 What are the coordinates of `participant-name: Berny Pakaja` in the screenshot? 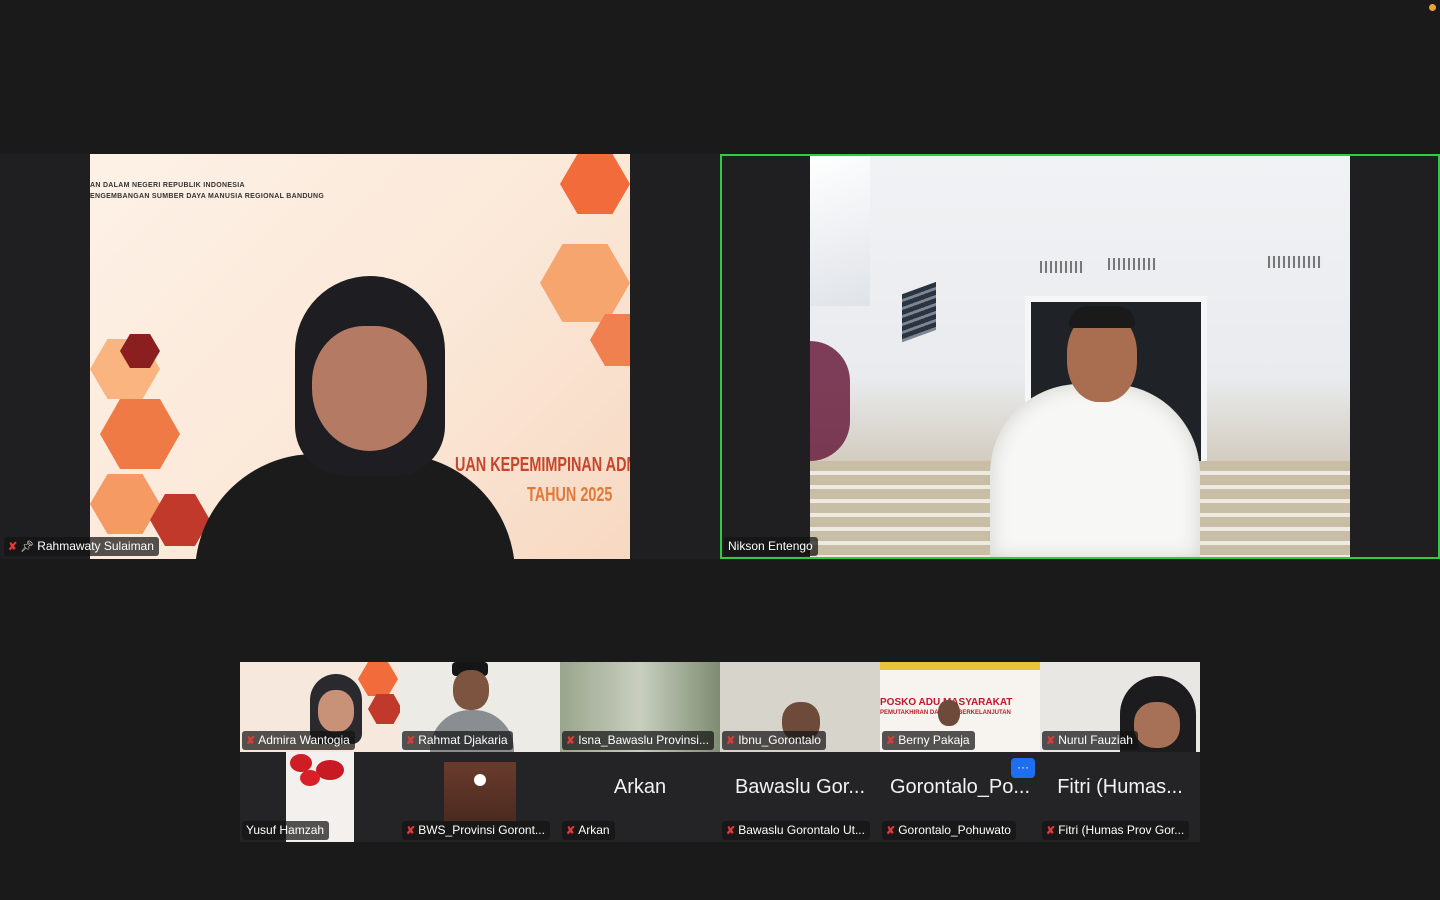 It's located at (934, 740).